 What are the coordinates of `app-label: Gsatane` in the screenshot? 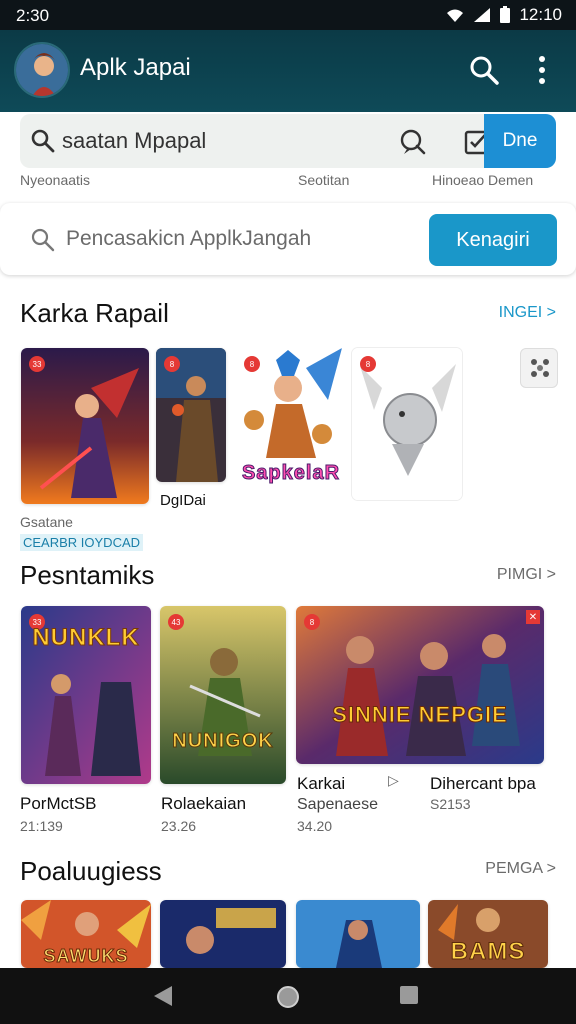 It's located at (46, 522).